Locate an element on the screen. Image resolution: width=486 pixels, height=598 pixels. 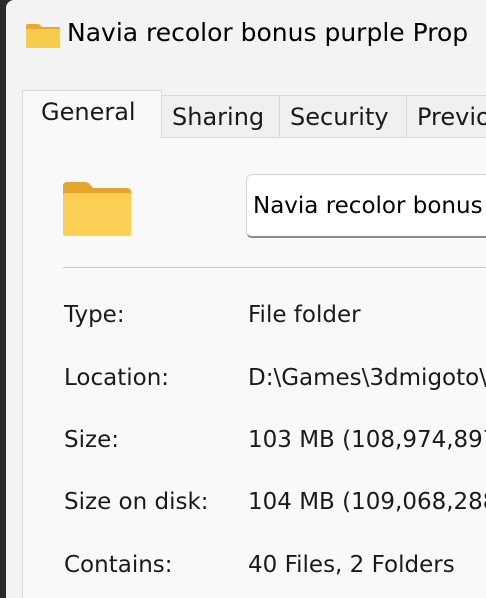
title-bar: Navia recolor bonus purple Prop is located at coordinates (246, 40).